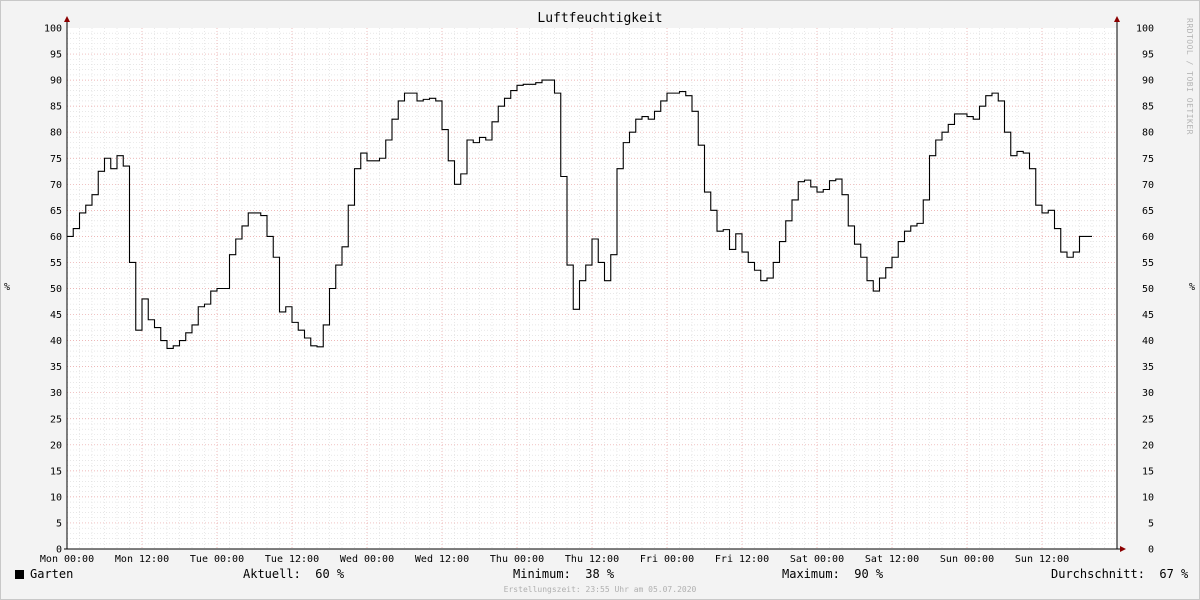  I want to click on legend-max-label: Maximum:, so click(811, 574).